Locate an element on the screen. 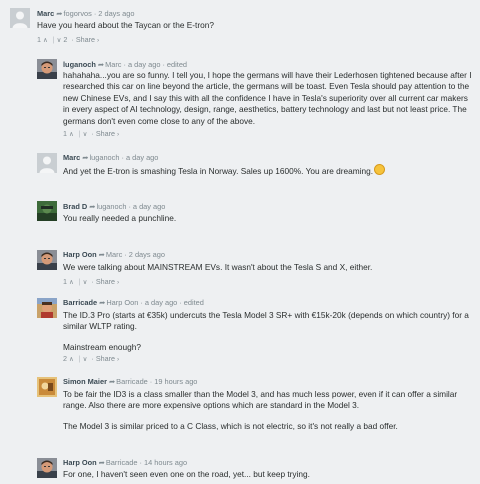  author-name: Barricade is located at coordinates (80, 302).